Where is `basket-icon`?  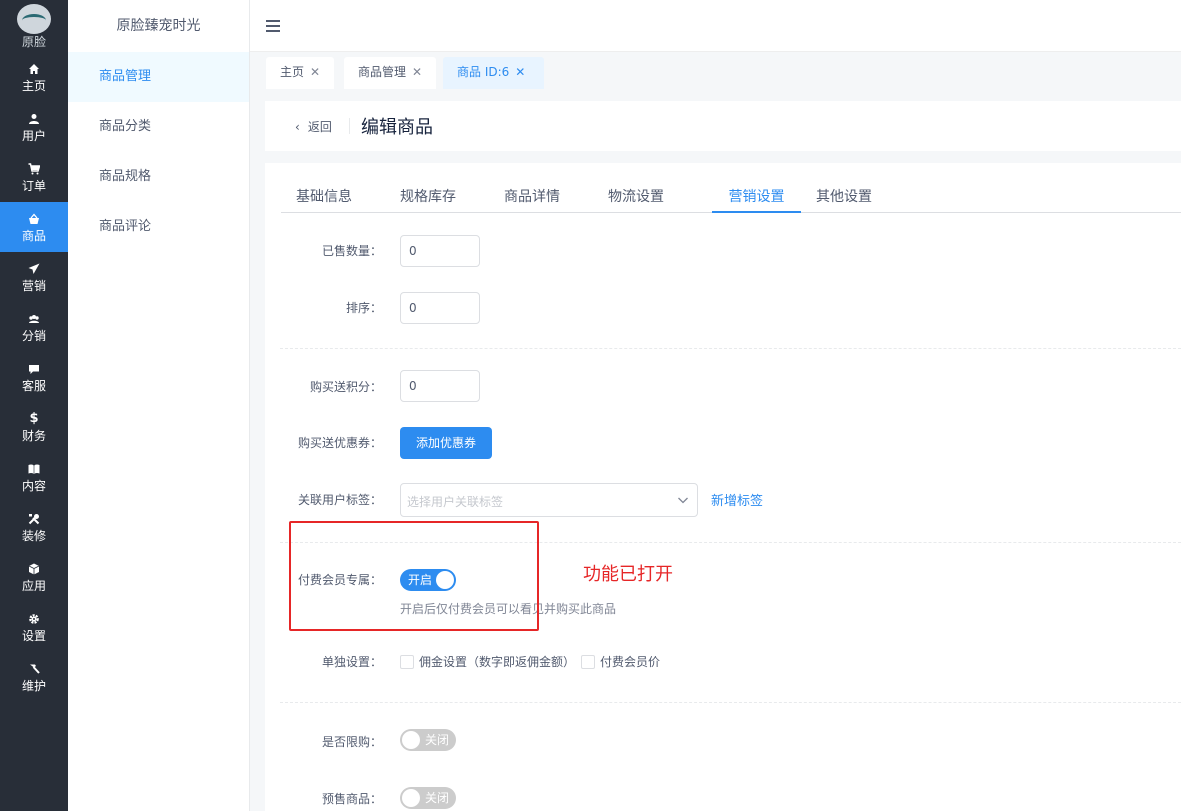
basket-icon is located at coordinates (34, 219).